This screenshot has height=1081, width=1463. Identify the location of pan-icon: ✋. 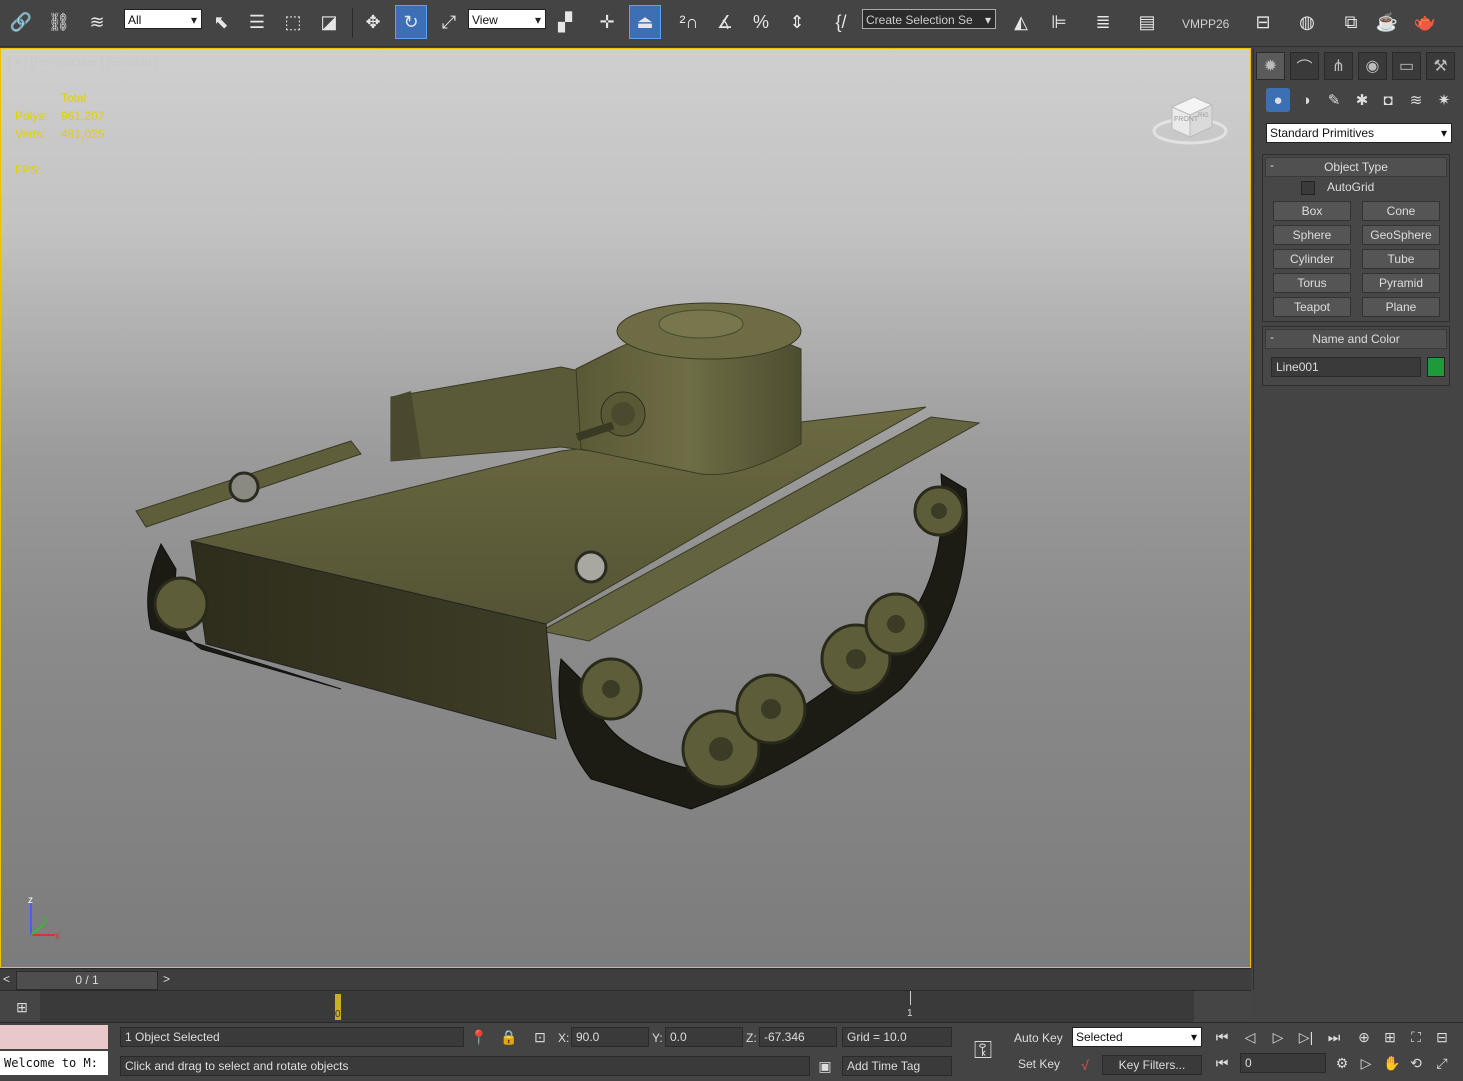
(1392, 1063).